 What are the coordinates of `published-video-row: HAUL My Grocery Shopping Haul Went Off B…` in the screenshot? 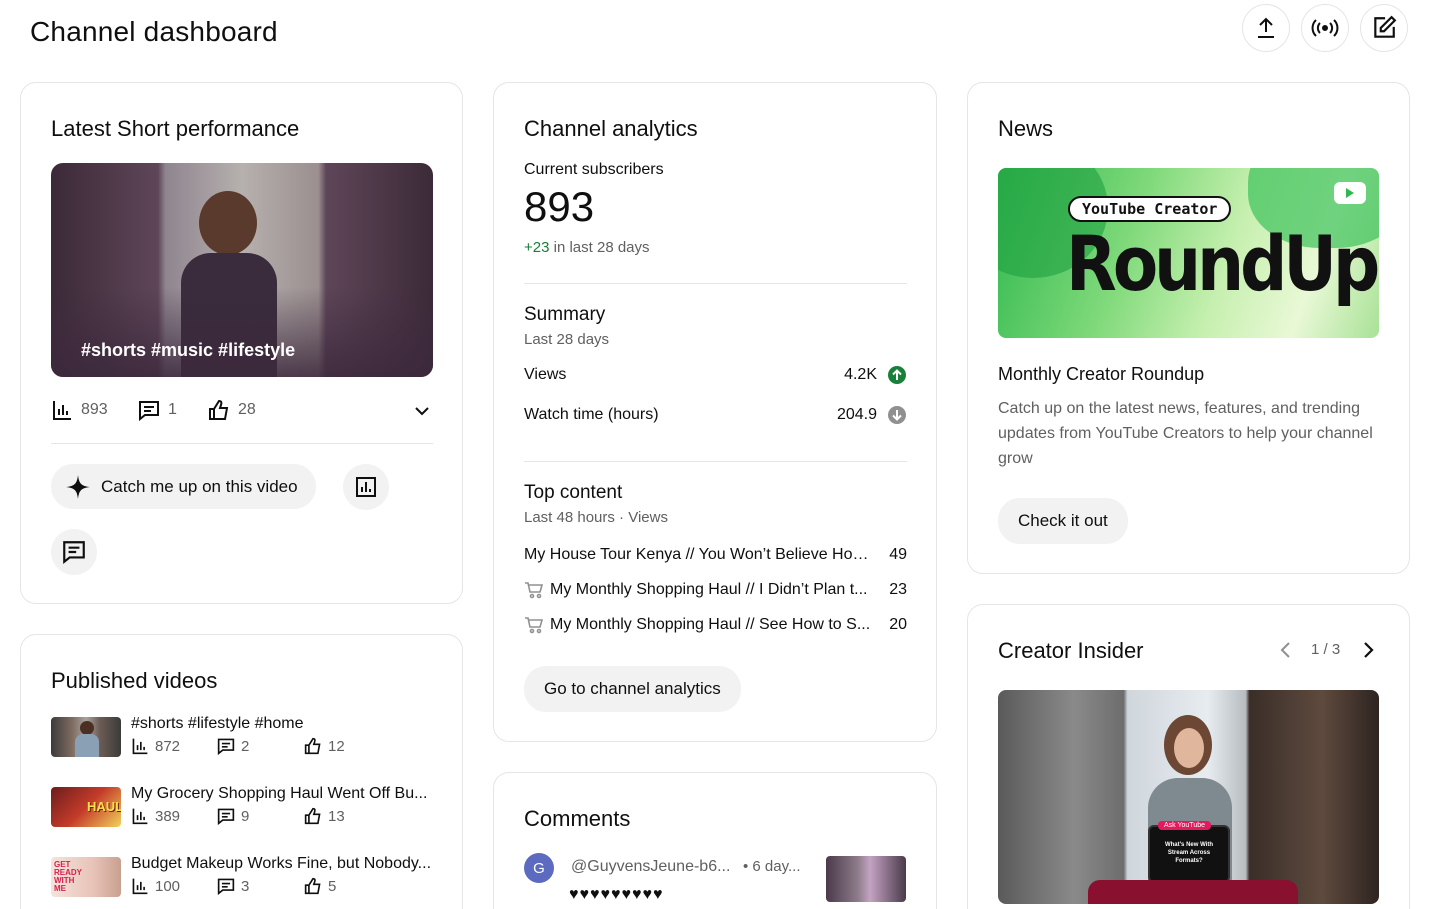 It's located at (251, 808).